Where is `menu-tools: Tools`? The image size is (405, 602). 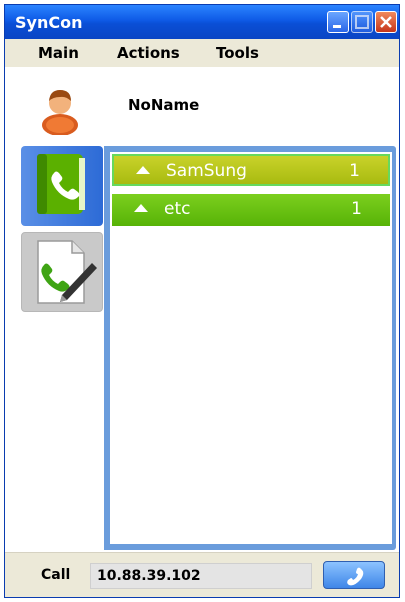
menu-tools: Tools is located at coordinates (237, 53).